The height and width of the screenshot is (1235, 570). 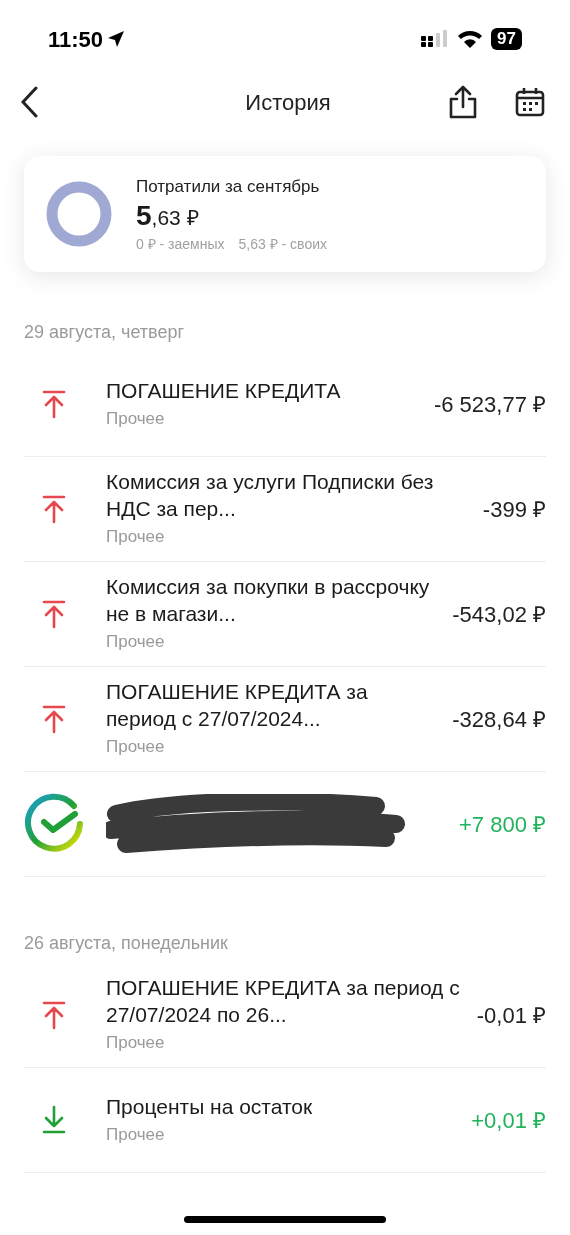 I want to click on date-header: 29 августа, четверг, so click(x=104, y=332).